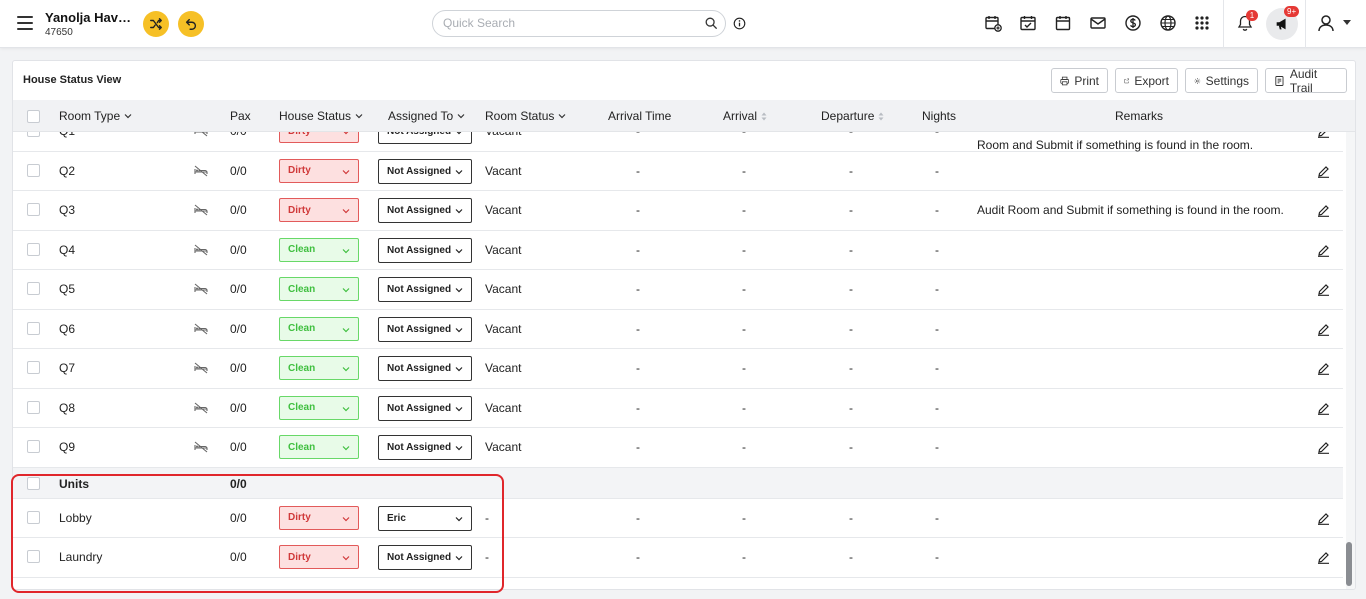 This screenshot has width=1366, height=599. What do you see at coordinates (993, 23) in the screenshot?
I see `calendar-add-icon` at bounding box center [993, 23].